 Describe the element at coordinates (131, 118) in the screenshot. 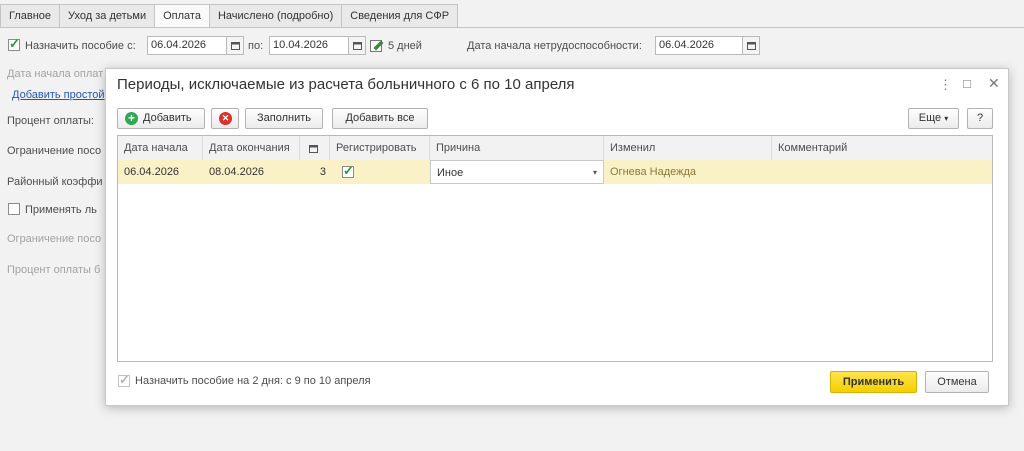

I see `plus-icon: +` at that location.